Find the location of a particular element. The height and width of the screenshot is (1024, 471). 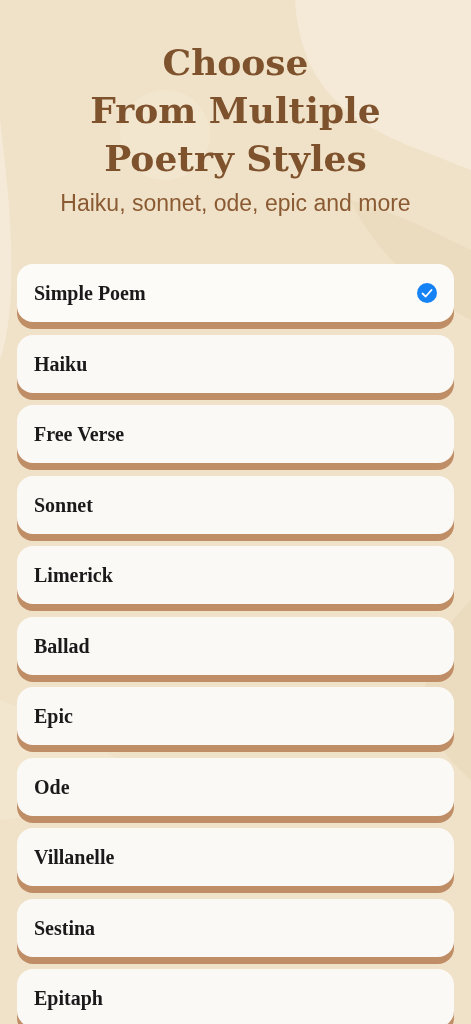

subtitle: Haiku, sonnet, ode, epic and more is located at coordinates (235, 203).